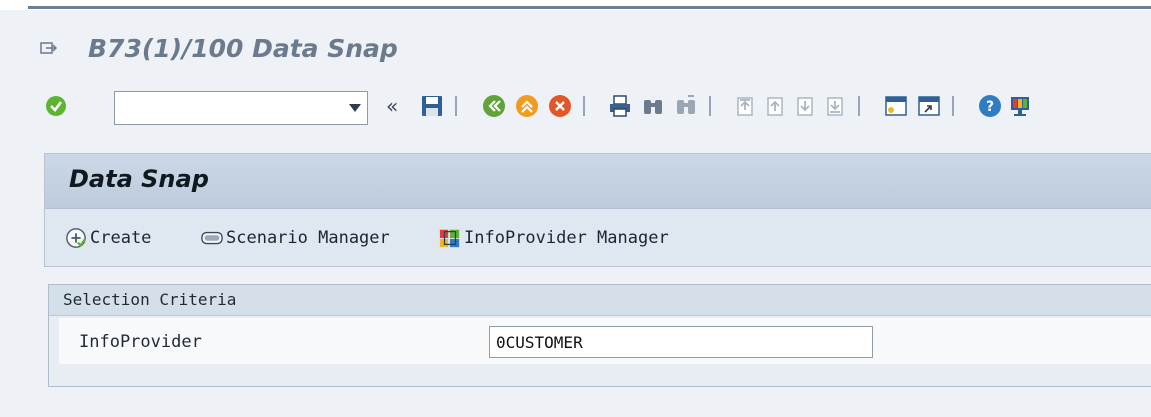 This screenshot has width=1151, height=417. What do you see at coordinates (686, 106) in the screenshot?
I see `find-next-icon` at bounding box center [686, 106].